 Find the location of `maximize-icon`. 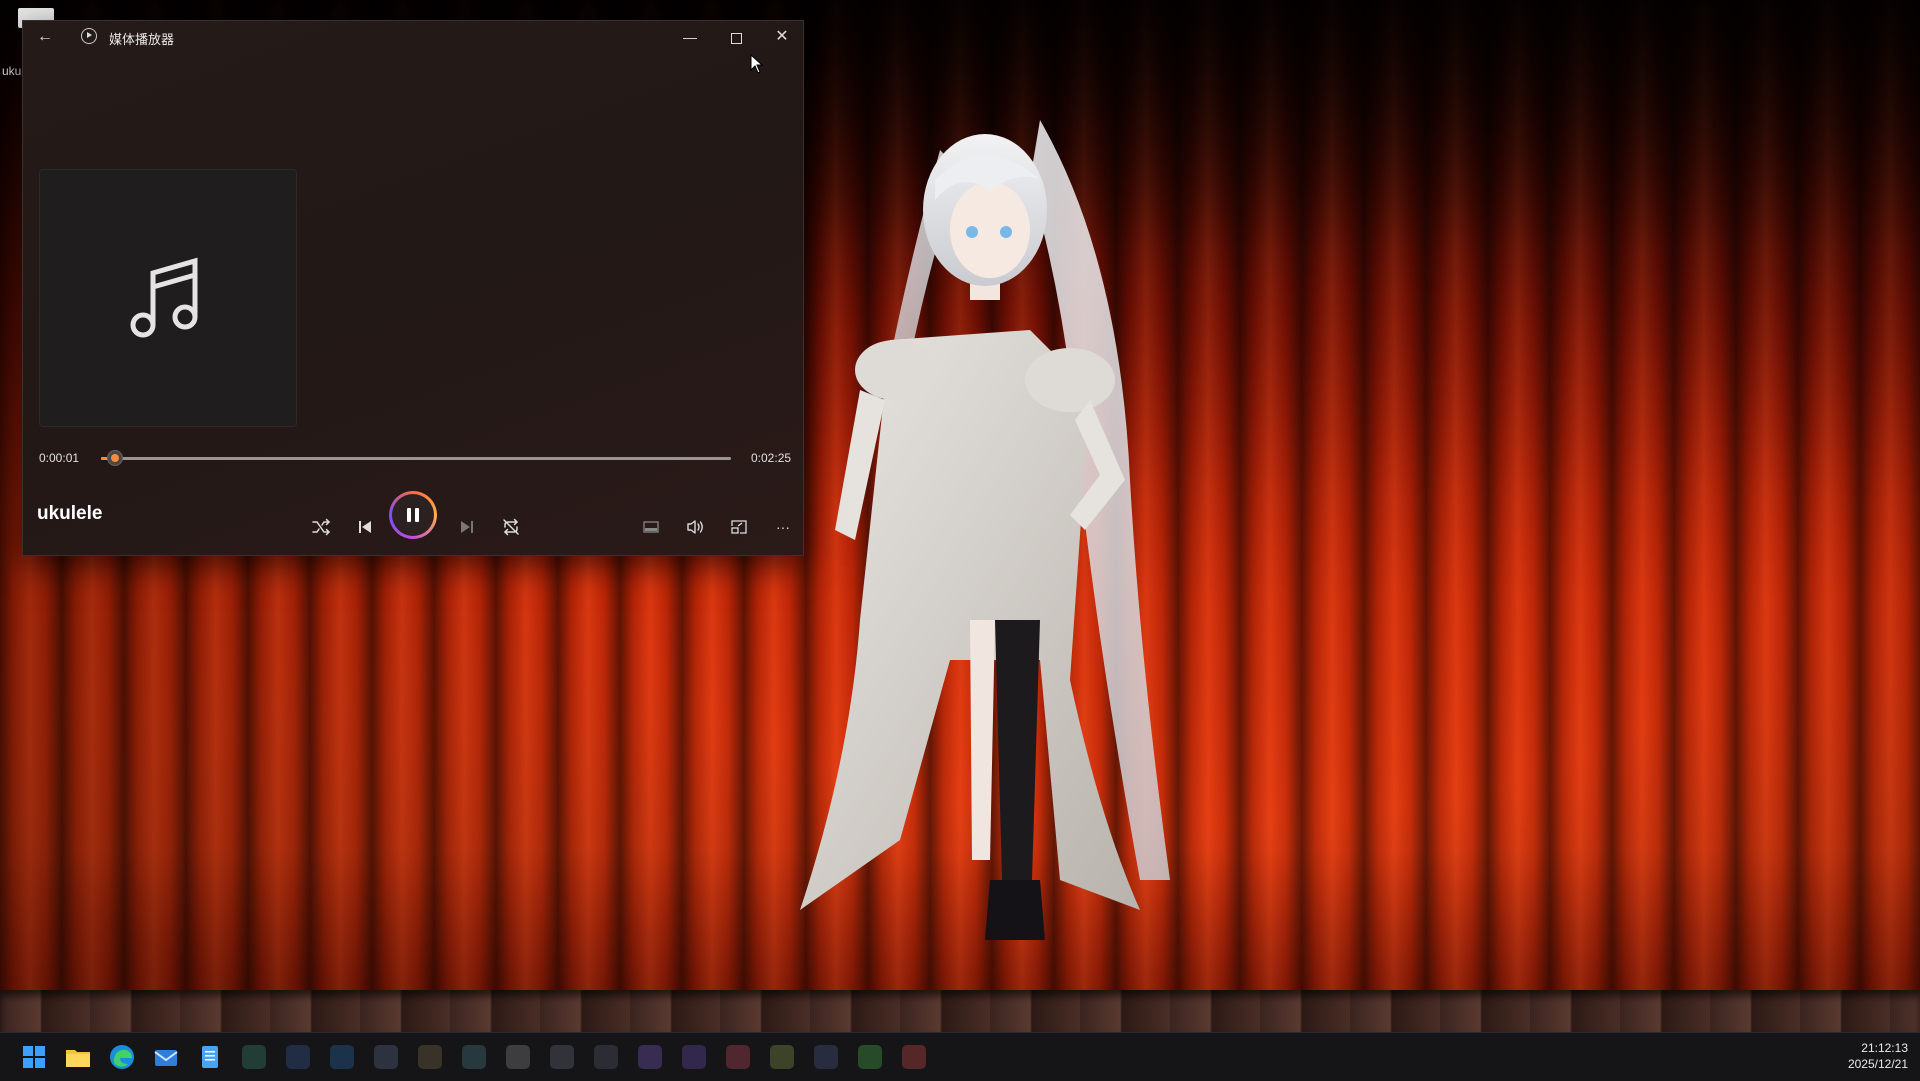

maximize-icon is located at coordinates (736, 38).